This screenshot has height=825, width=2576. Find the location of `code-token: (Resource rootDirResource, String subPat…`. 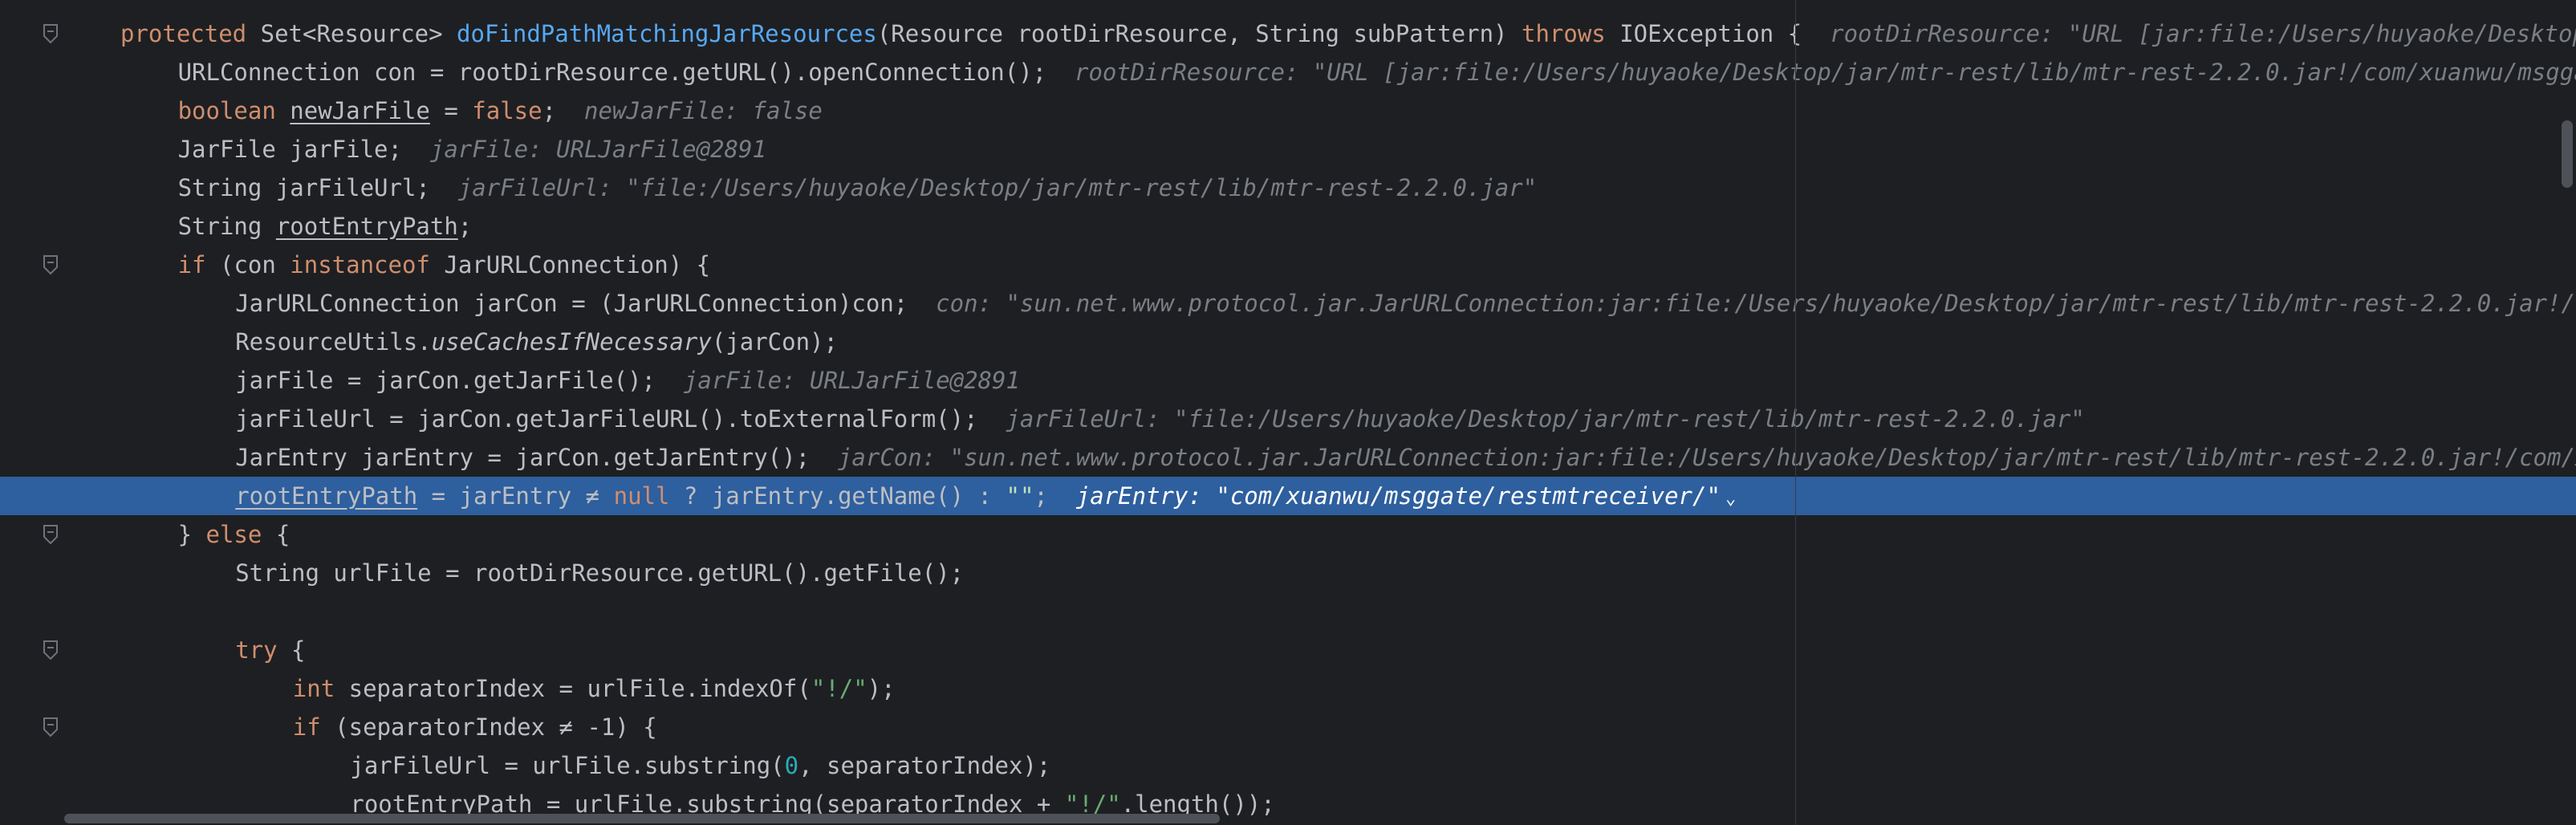

code-token: (Resource rootDirResource, String subPat… is located at coordinates (1199, 33).